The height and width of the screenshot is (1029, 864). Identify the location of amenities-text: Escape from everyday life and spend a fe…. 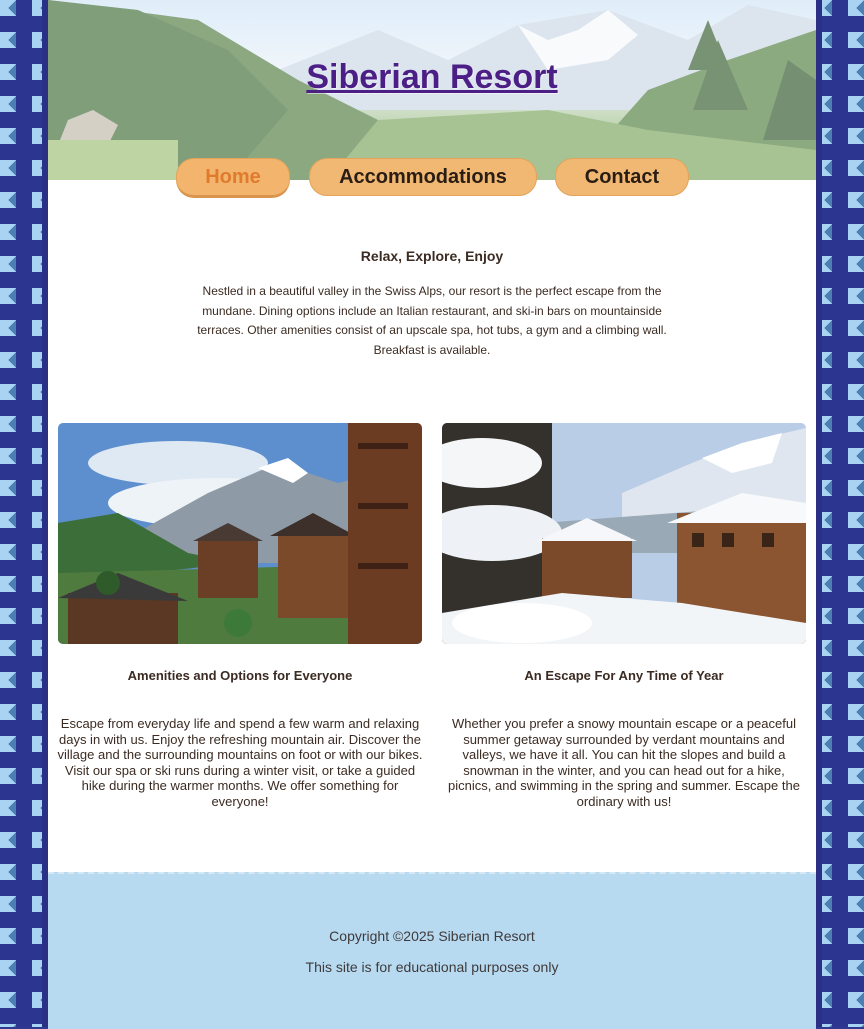
(240, 762).